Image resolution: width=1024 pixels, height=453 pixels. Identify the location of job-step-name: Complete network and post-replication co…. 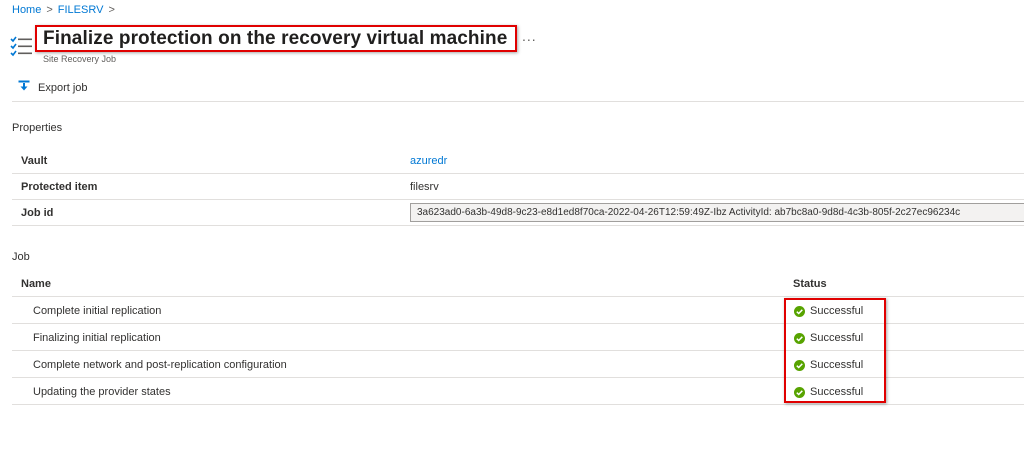
(160, 365).